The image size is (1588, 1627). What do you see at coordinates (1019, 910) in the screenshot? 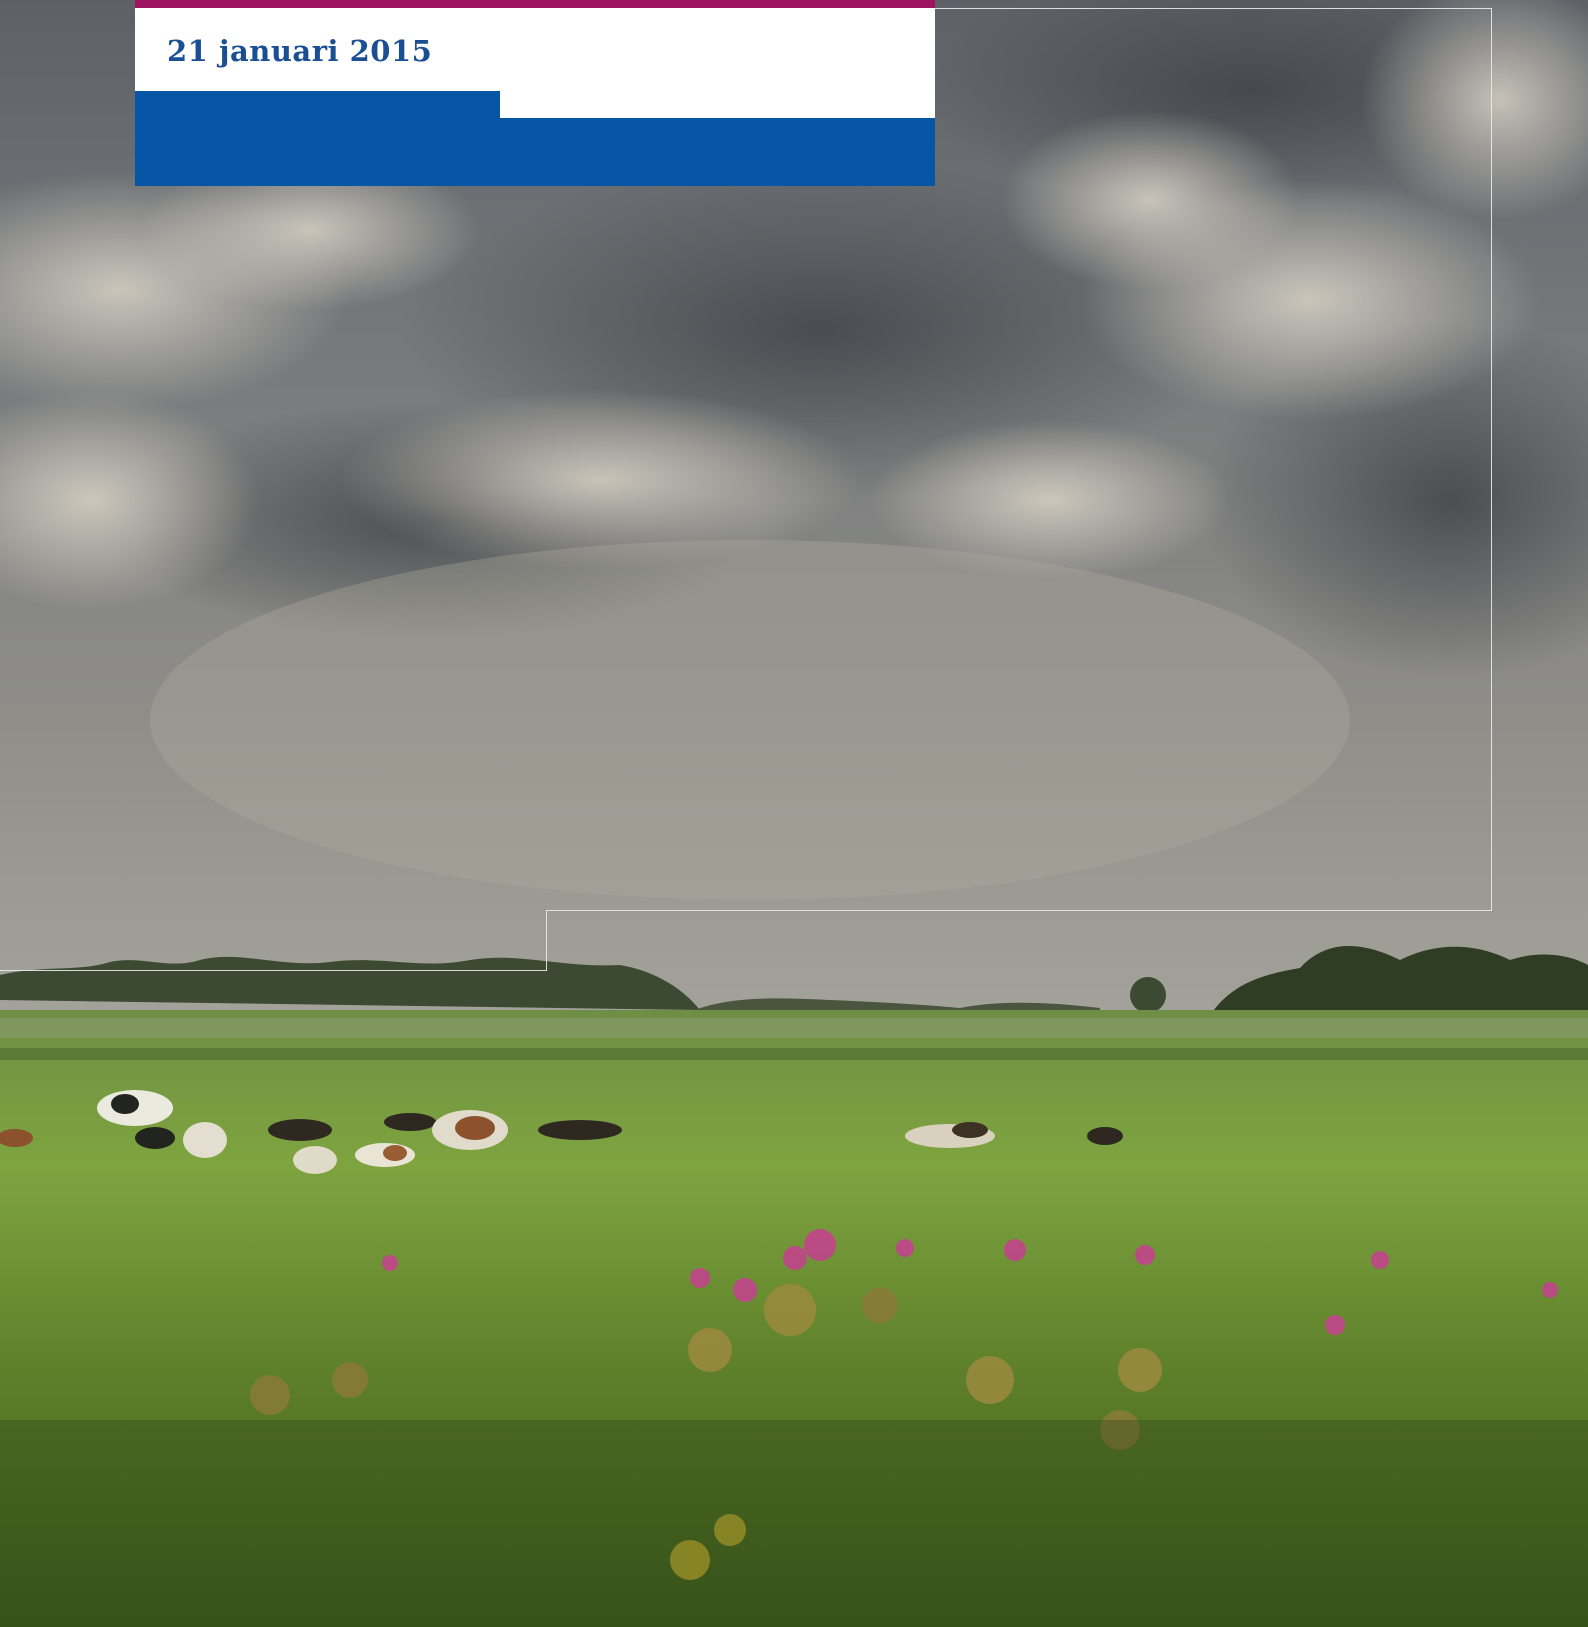
I see `frame-line-middle` at bounding box center [1019, 910].